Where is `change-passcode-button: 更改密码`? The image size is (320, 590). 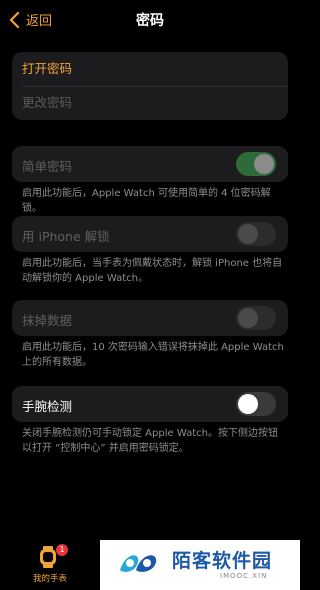
change-passcode-button: 更改密码 is located at coordinates (150, 103).